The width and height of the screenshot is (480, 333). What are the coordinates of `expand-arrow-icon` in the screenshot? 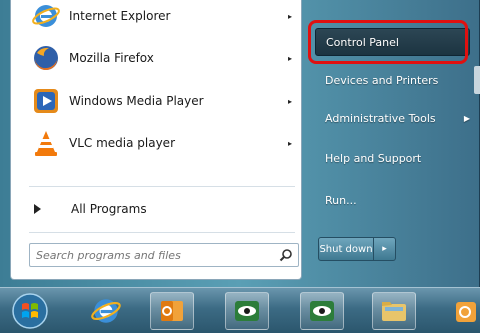 It's located at (37, 209).